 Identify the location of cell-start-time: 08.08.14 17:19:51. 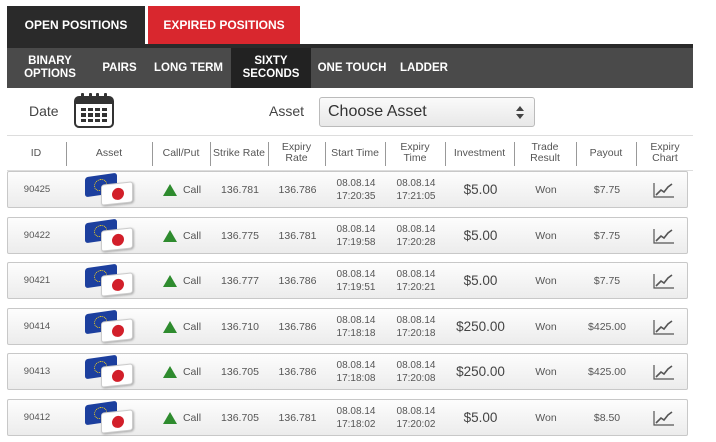
(356, 280).